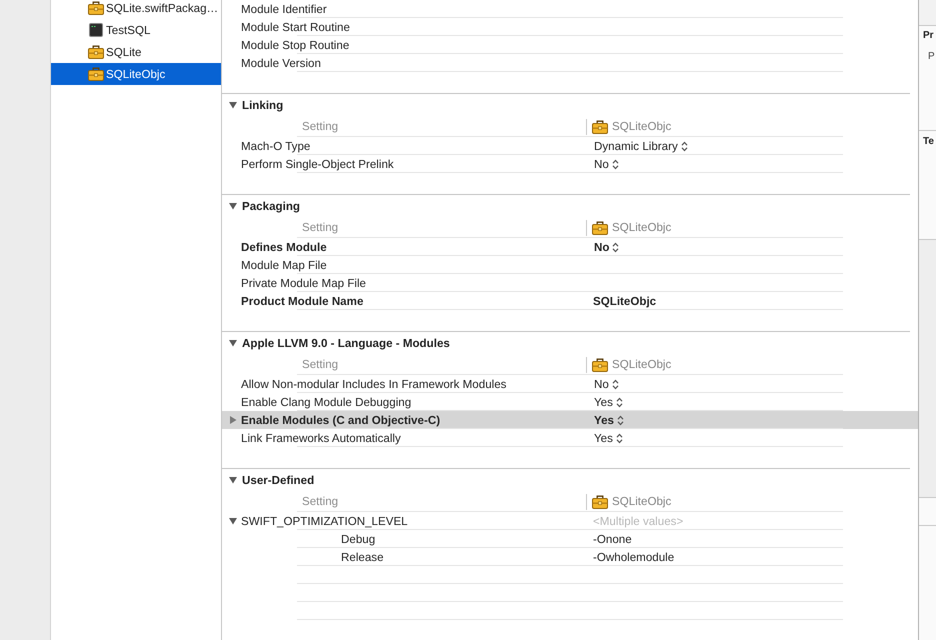 The height and width of the screenshot is (640, 936). What do you see at coordinates (284, 247) in the screenshot?
I see `setting-name: Defines Module` at bounding box center [284, 247].